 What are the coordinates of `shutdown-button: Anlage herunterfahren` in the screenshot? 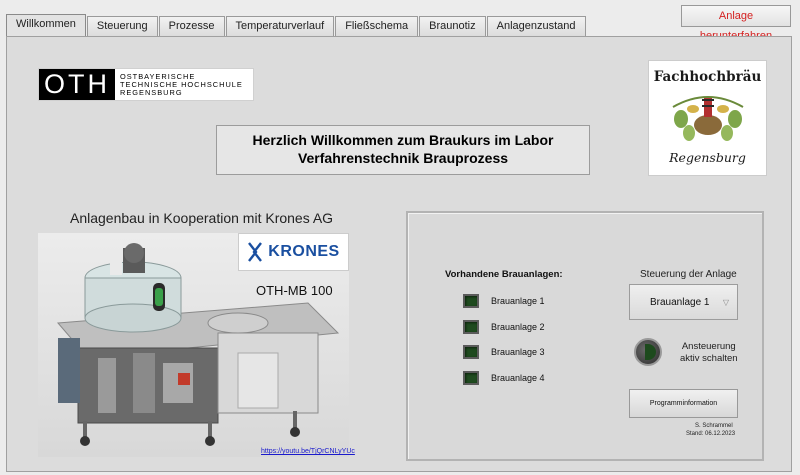 It's located at (736, 23).